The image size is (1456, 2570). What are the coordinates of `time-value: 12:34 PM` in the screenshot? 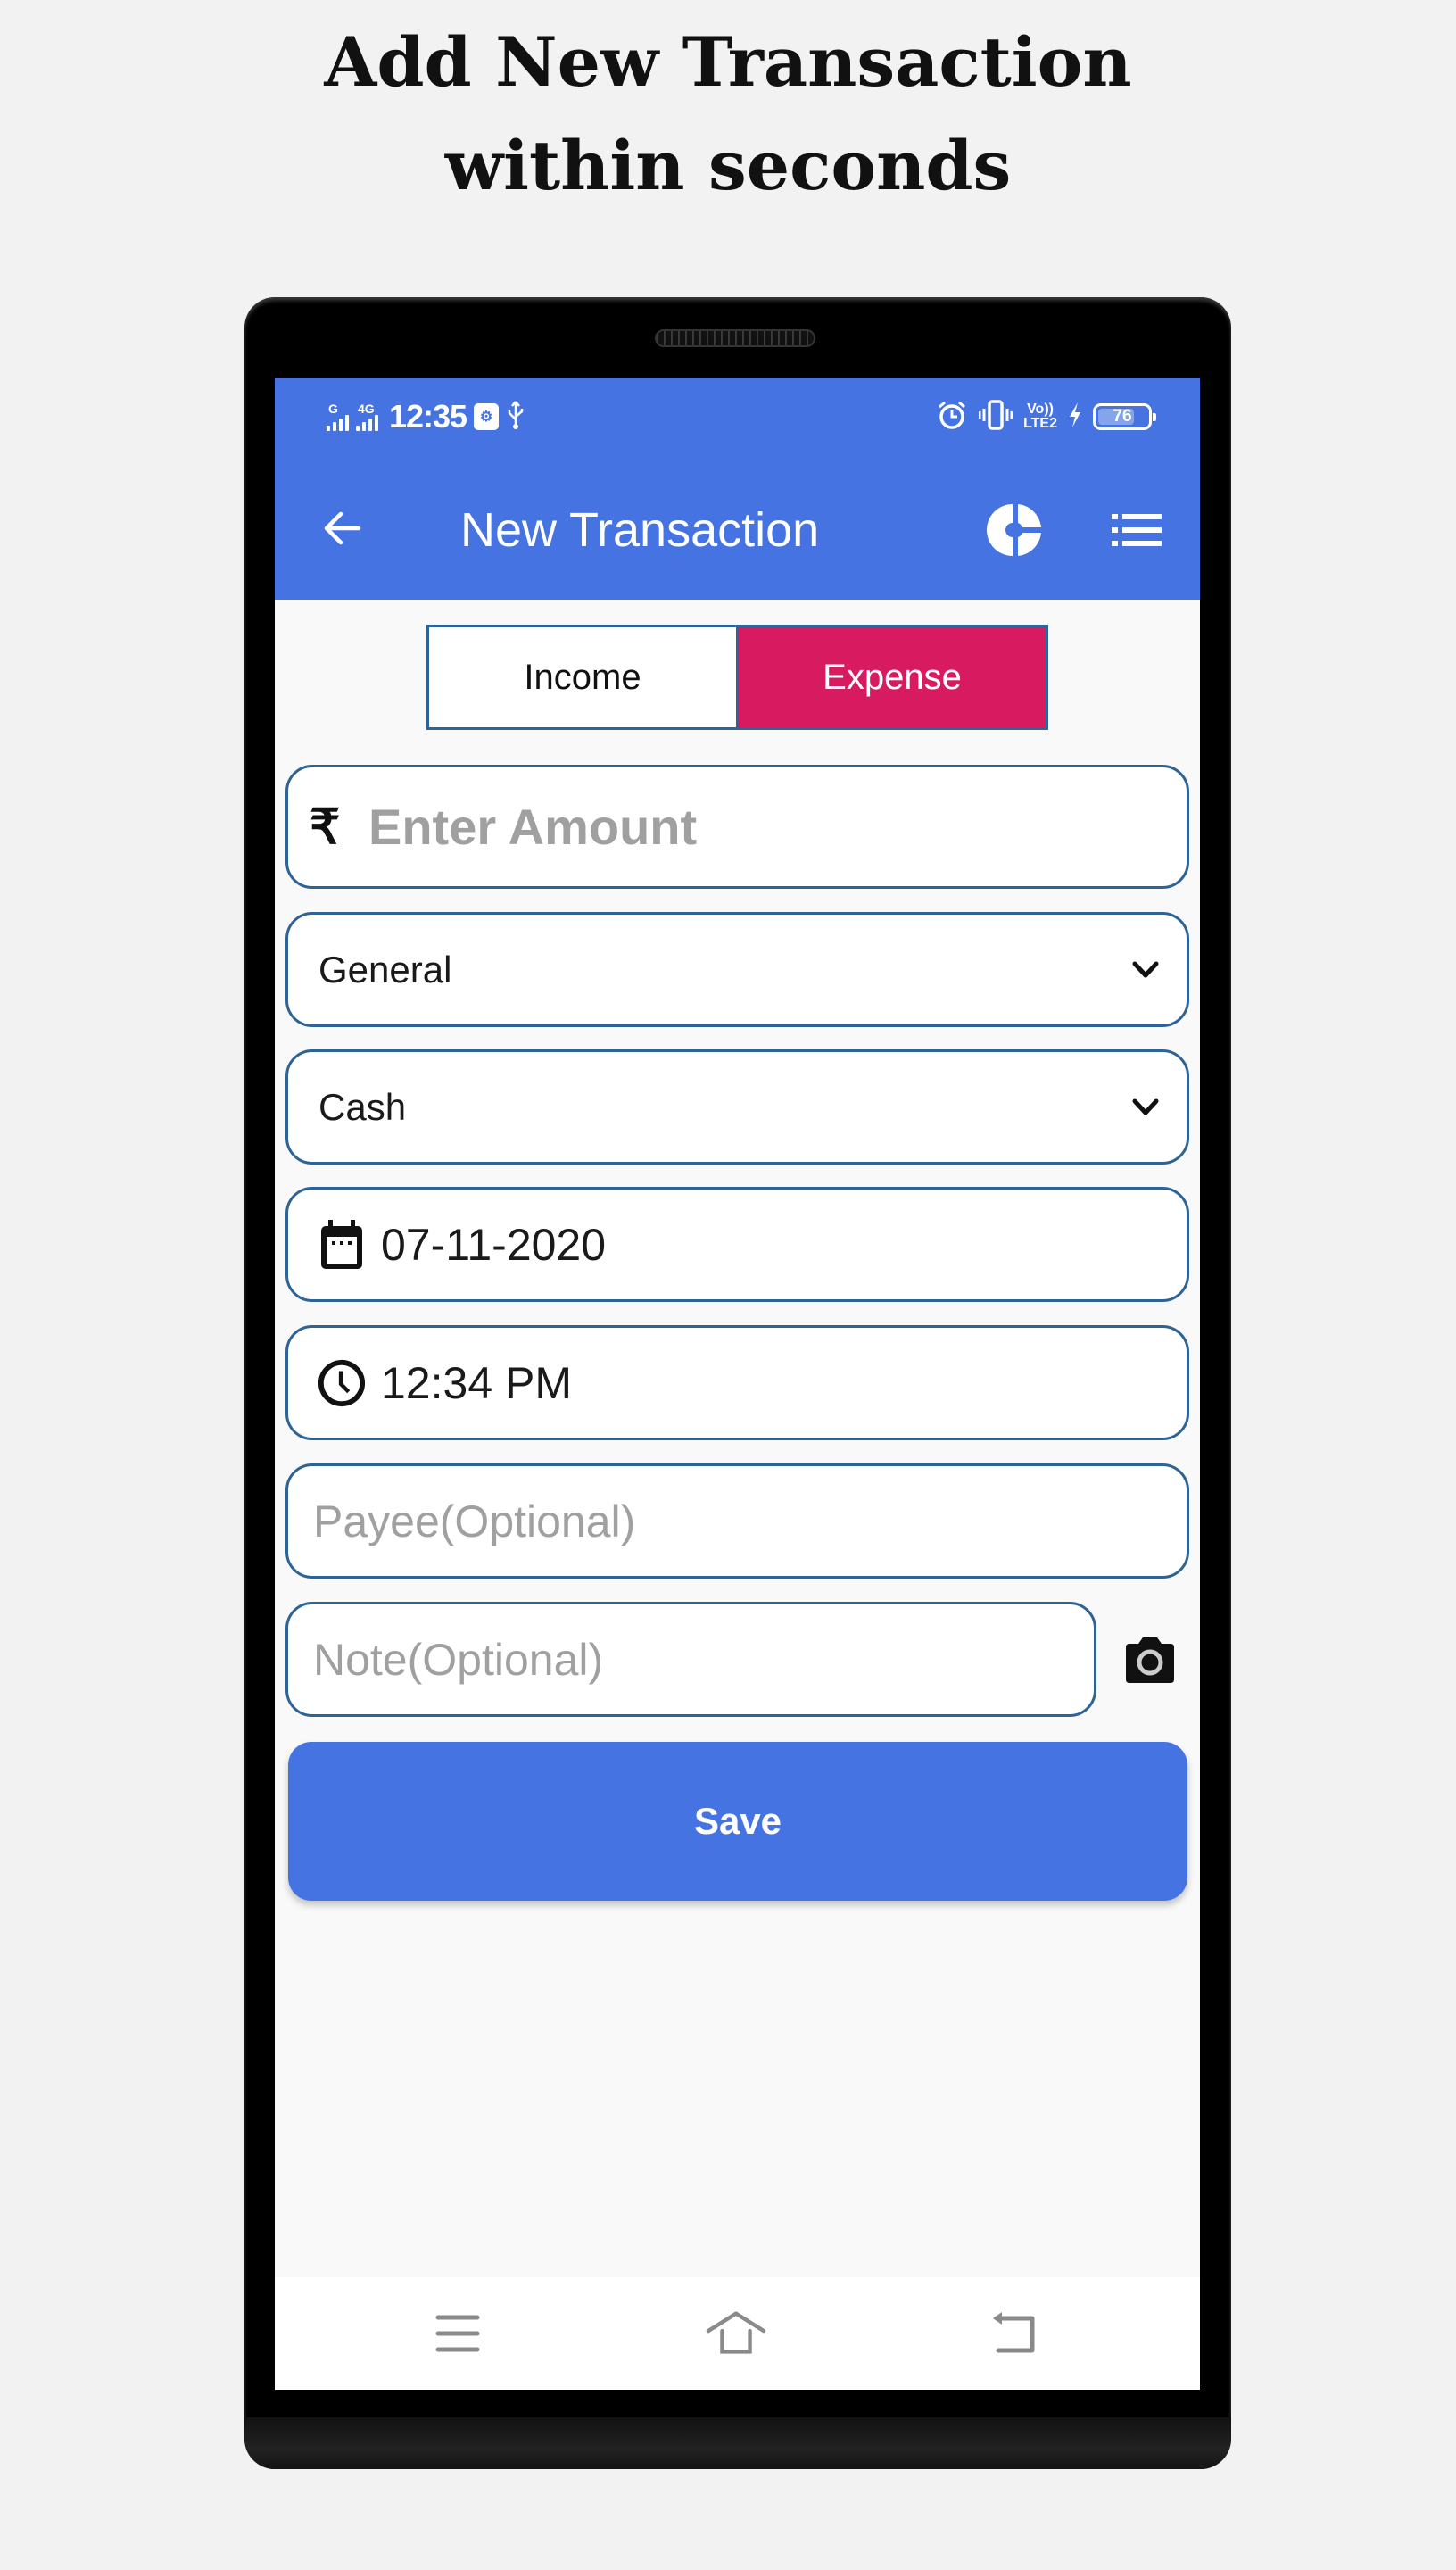 It's located at (477, 1382).